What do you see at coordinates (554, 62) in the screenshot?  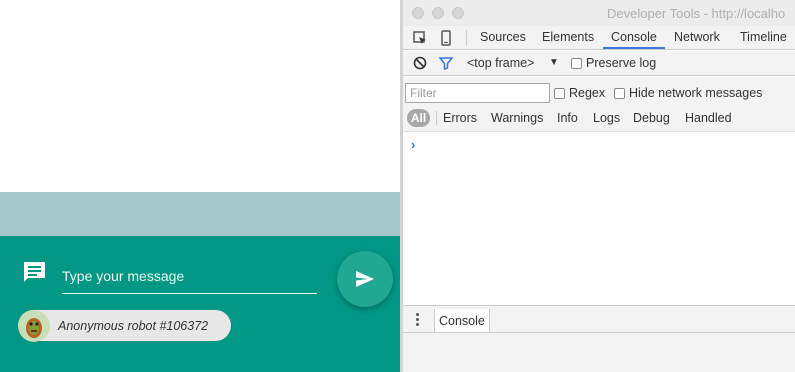 I see `chevron-down-icon: ▼` at bounding box center [554, 62].